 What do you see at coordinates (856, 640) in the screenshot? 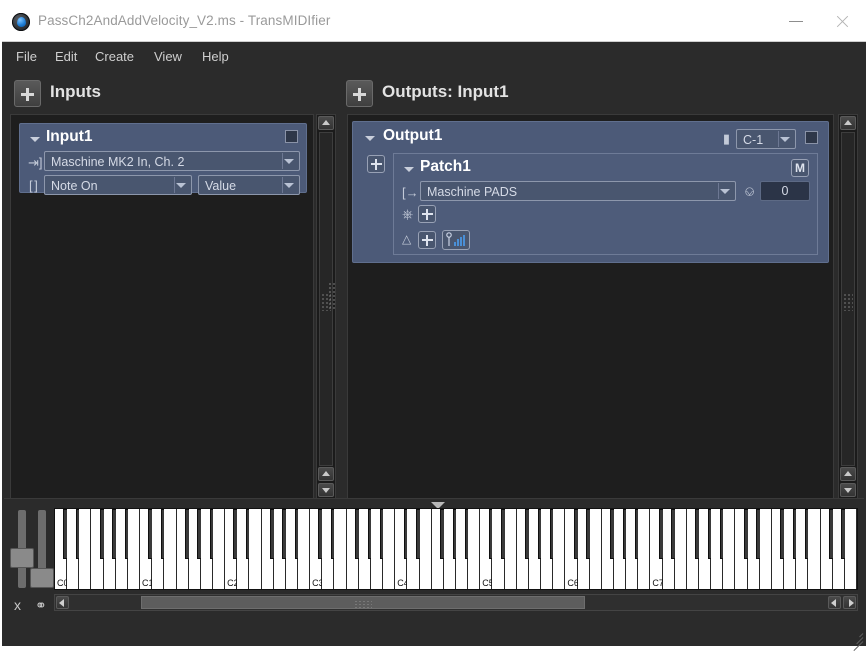
I see `window-resize-grip` at bounding box center [856, 640].